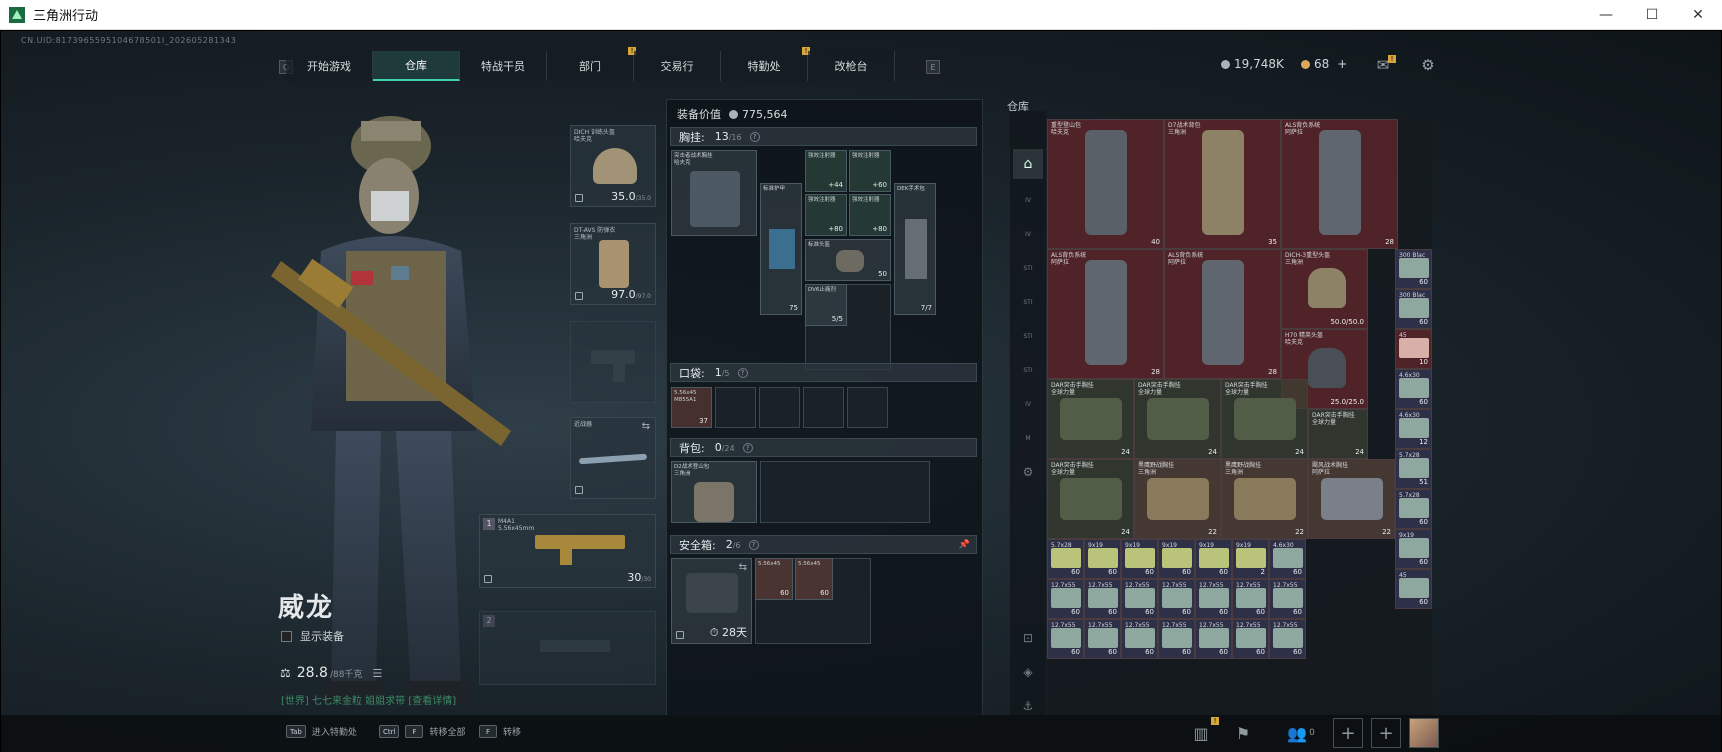 The width and height of the screenshot is (1722, 752). Describe the element at coordinates (1222, 184) in the screenshot. I see `stash-item: D7战术背包 三角洲 35` at that location.